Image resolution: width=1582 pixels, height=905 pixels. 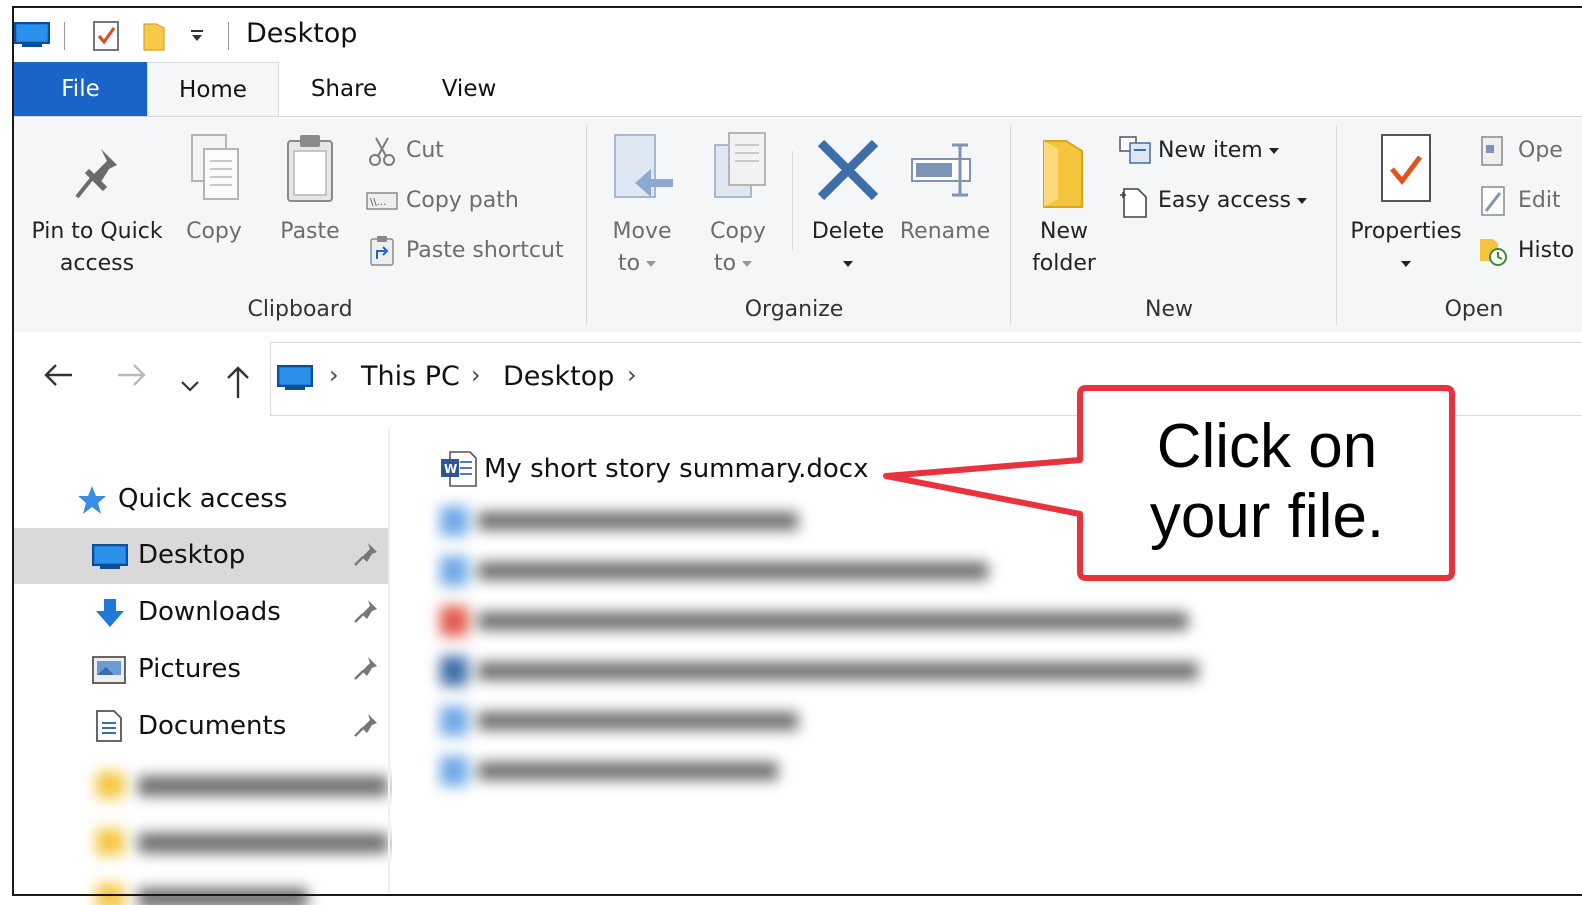 I want to click on move-to-label-line1: Move, so click(x=642, y=231).